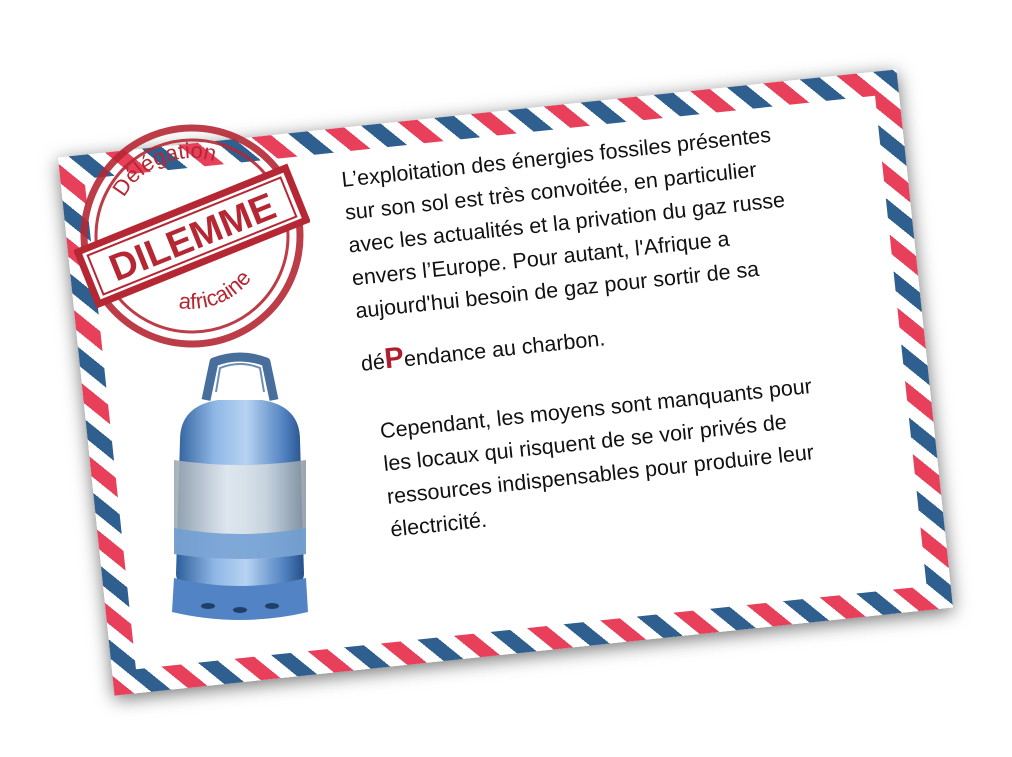 Image resolution: width=1012 pixels, height=757 pixels. What do you see at coordinates (240, 486) in the screenshot?
I see `gas-cylinder-icon` at bounding box center [240, 486].